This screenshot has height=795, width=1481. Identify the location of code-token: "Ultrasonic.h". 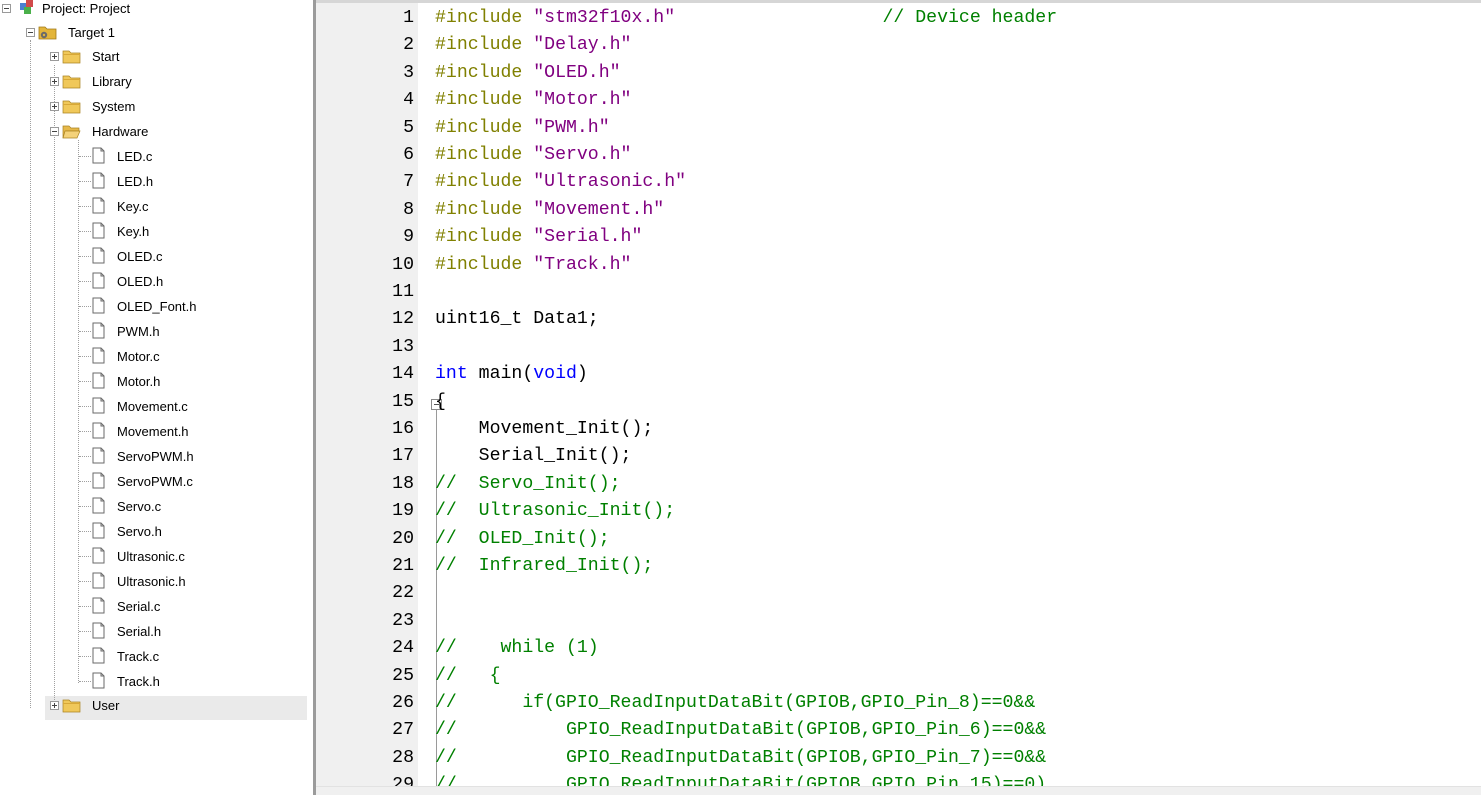
(610, 182).